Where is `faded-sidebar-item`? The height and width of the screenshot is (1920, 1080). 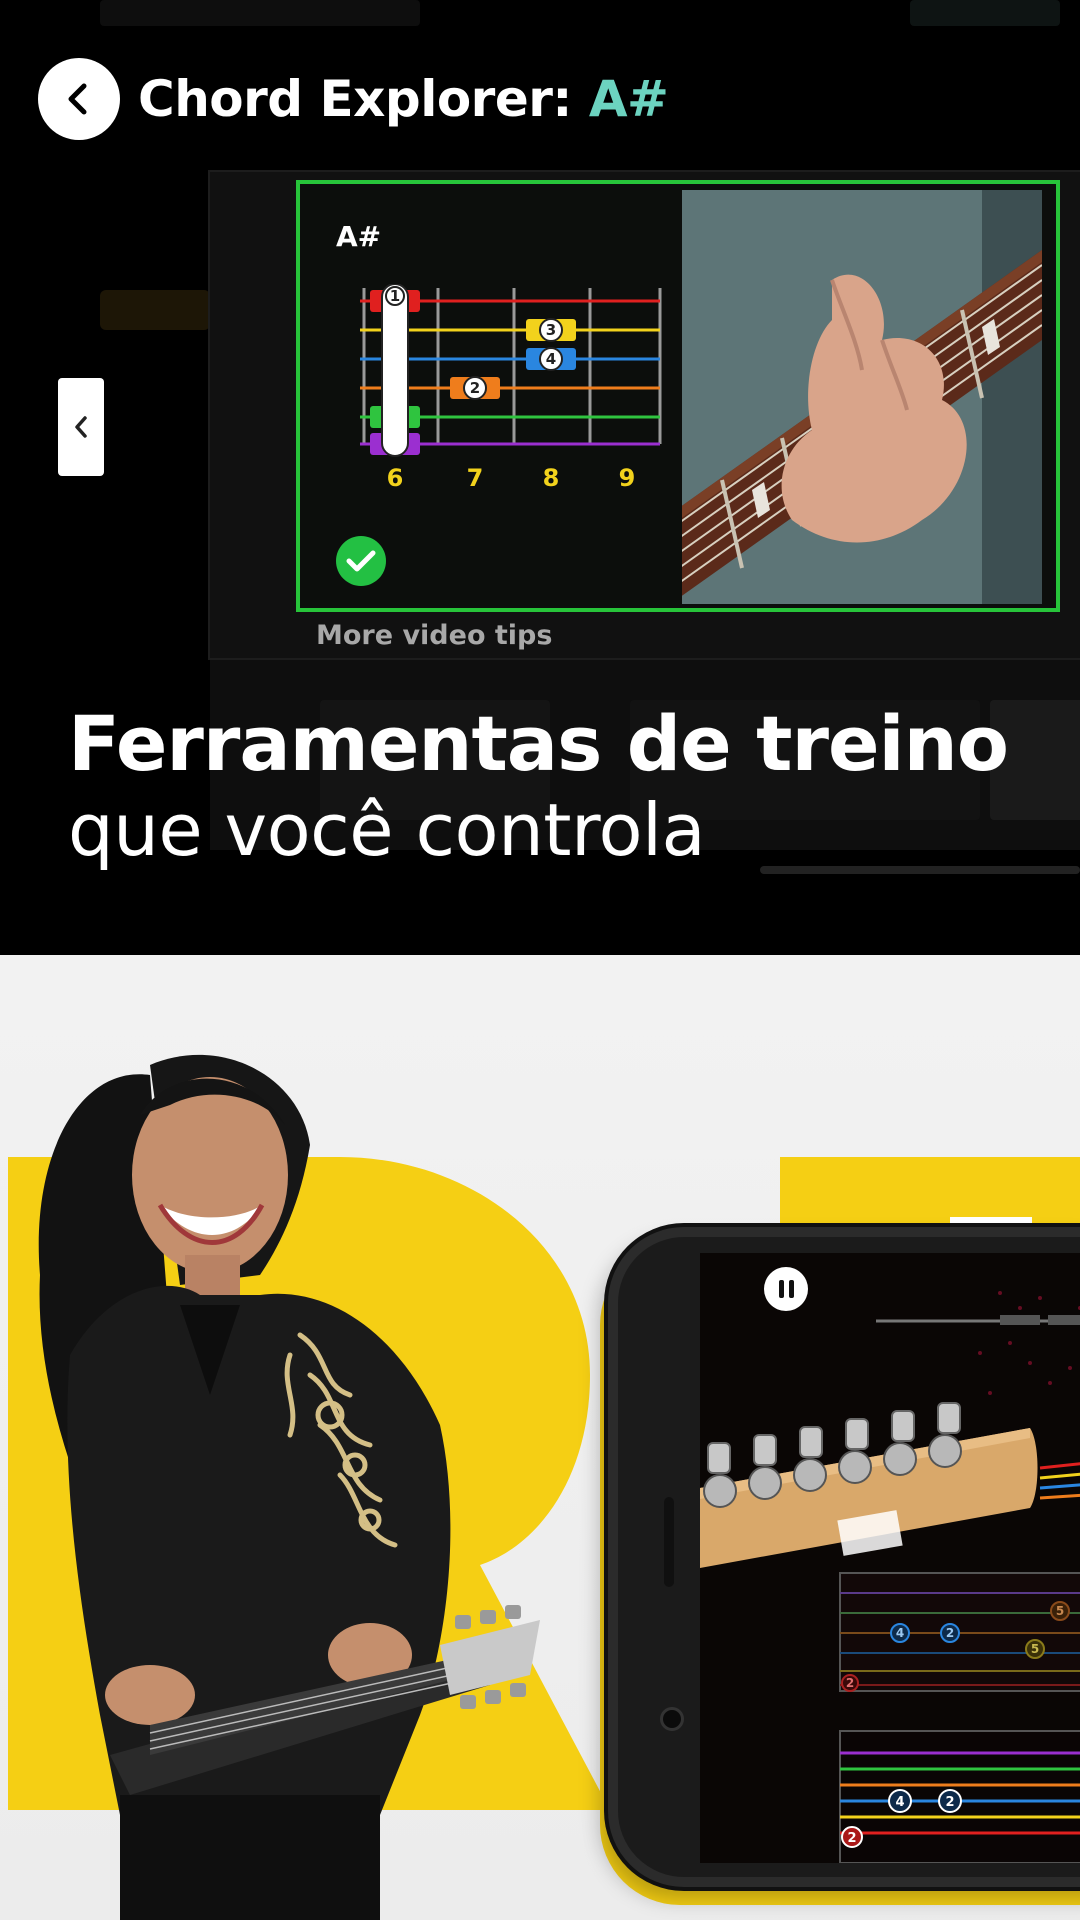
faded-sidebar-item is located at coordinates (155, 310).